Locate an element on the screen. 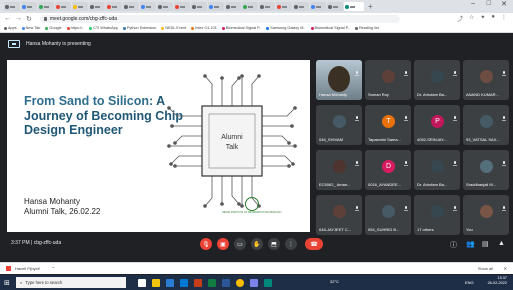 This screenshot has height=290, width=513. bookmark-item: Google is located at coordinates (53, 28).